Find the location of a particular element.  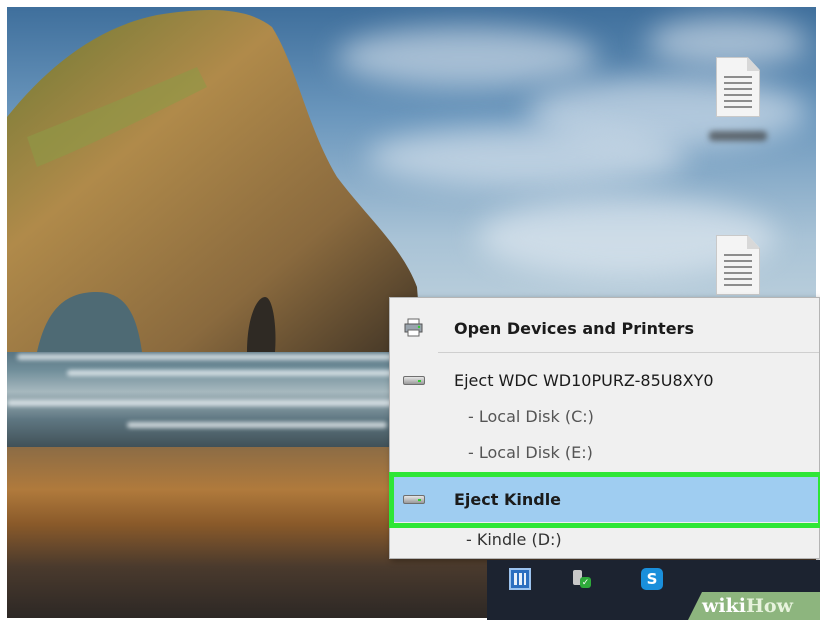

menu-item-label: - Local Disk (E:) is located at coordinates (530, 452).